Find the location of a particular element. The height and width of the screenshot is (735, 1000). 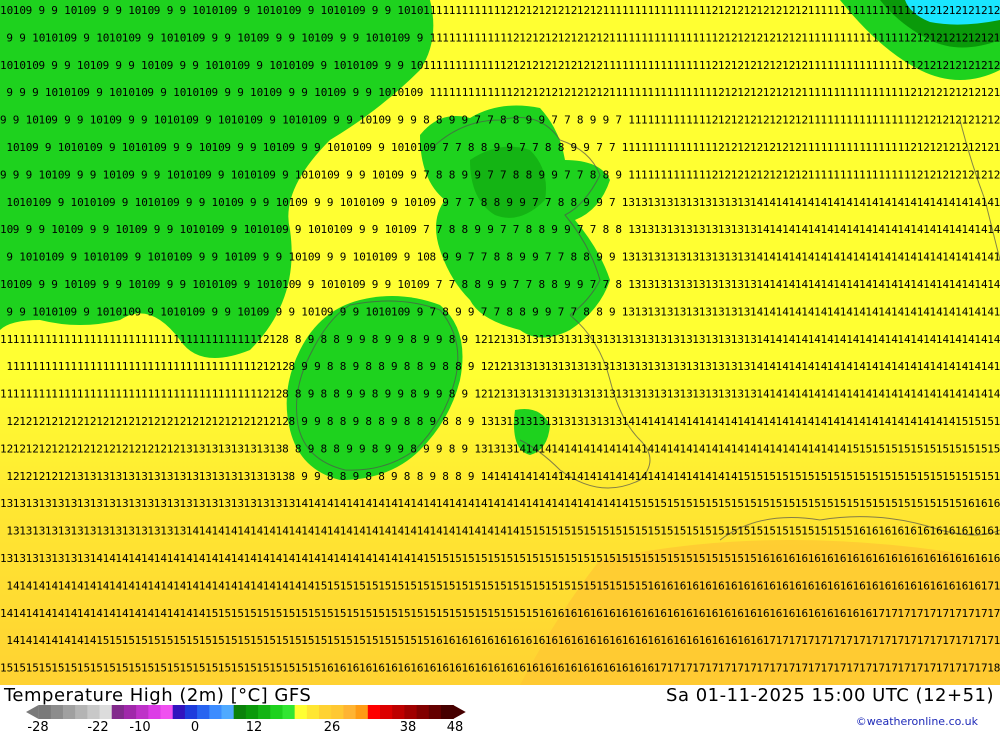

credit-link: ©weatheronline.co.uk is located at coordinates (917, 721).